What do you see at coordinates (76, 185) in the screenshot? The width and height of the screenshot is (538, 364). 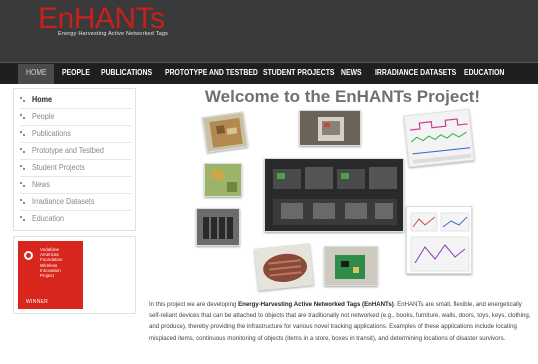 I see `sidebar-item-news: News` at bounding box center [76, 185].